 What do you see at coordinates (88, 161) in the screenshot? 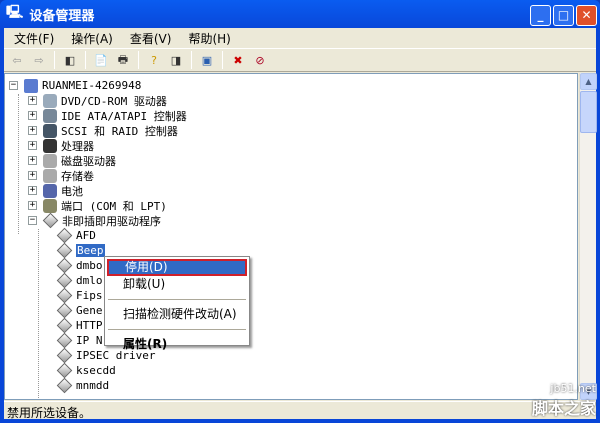
I see `tree-category-label: 磁盘驱动器` at bounding box center [88, 161].